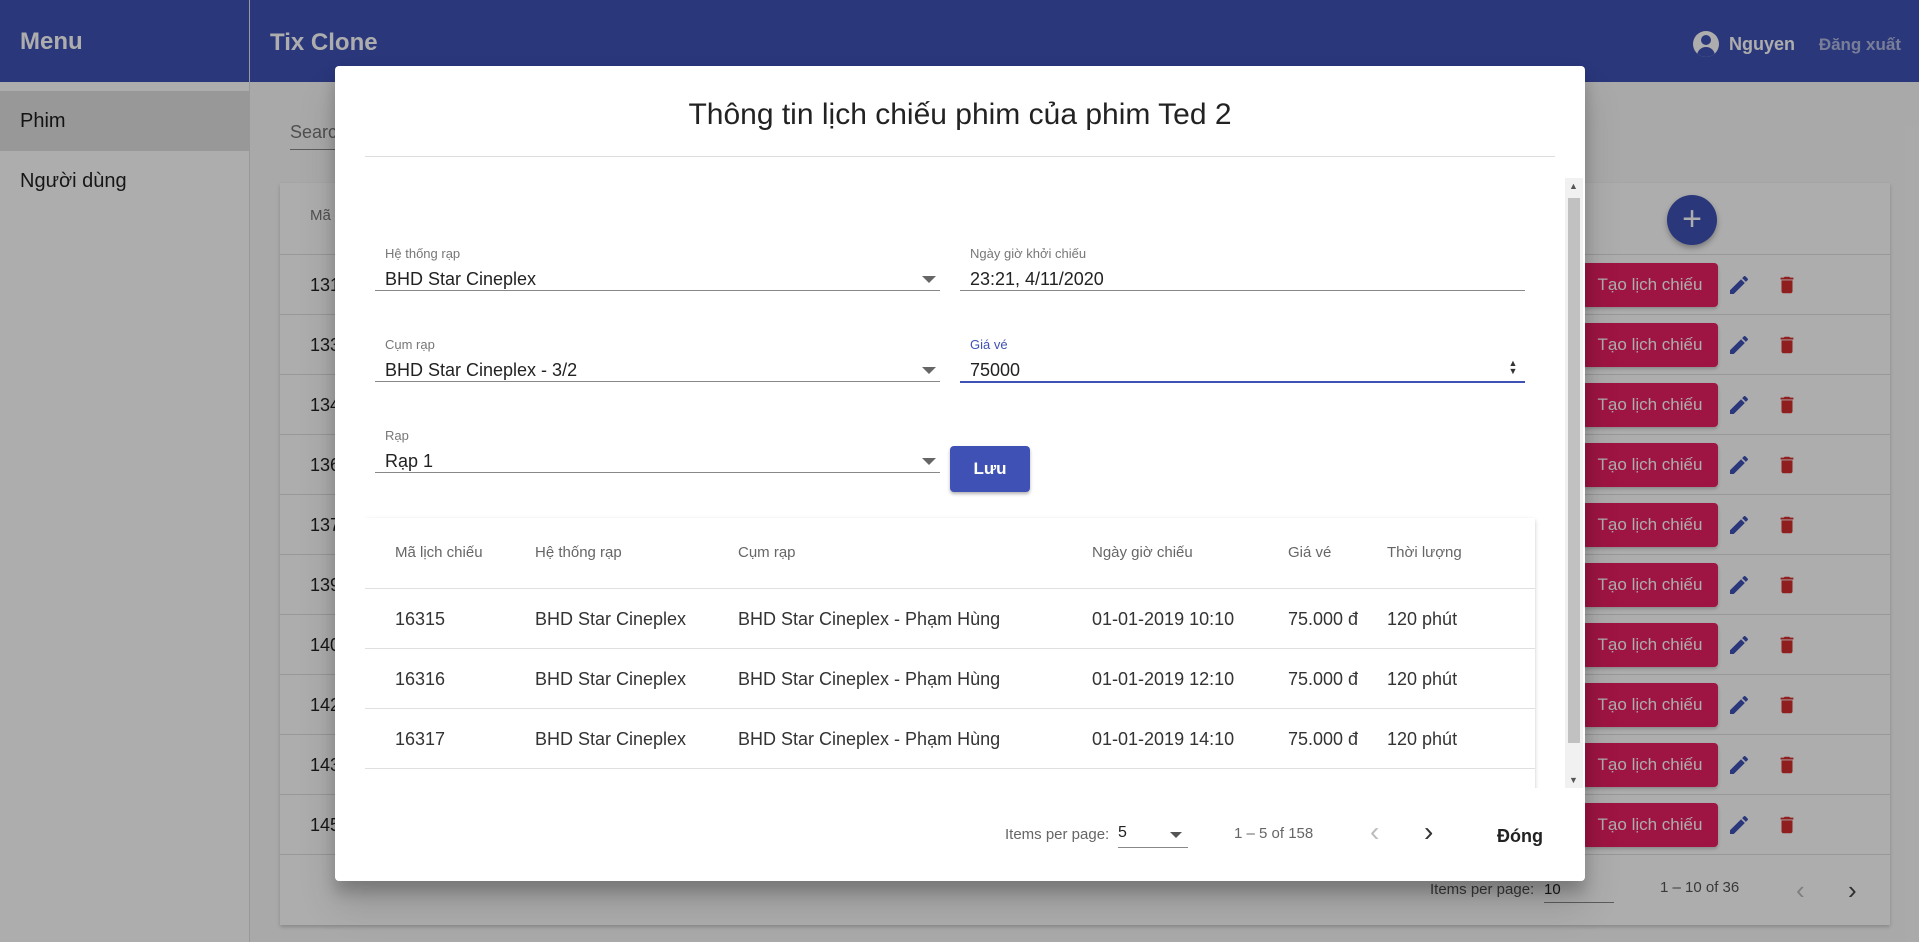 This screenshot has height=942, width=1919. Describe the element at coordinates (995, 370) in the screenshot. I see `field-value: 75000` at that location.